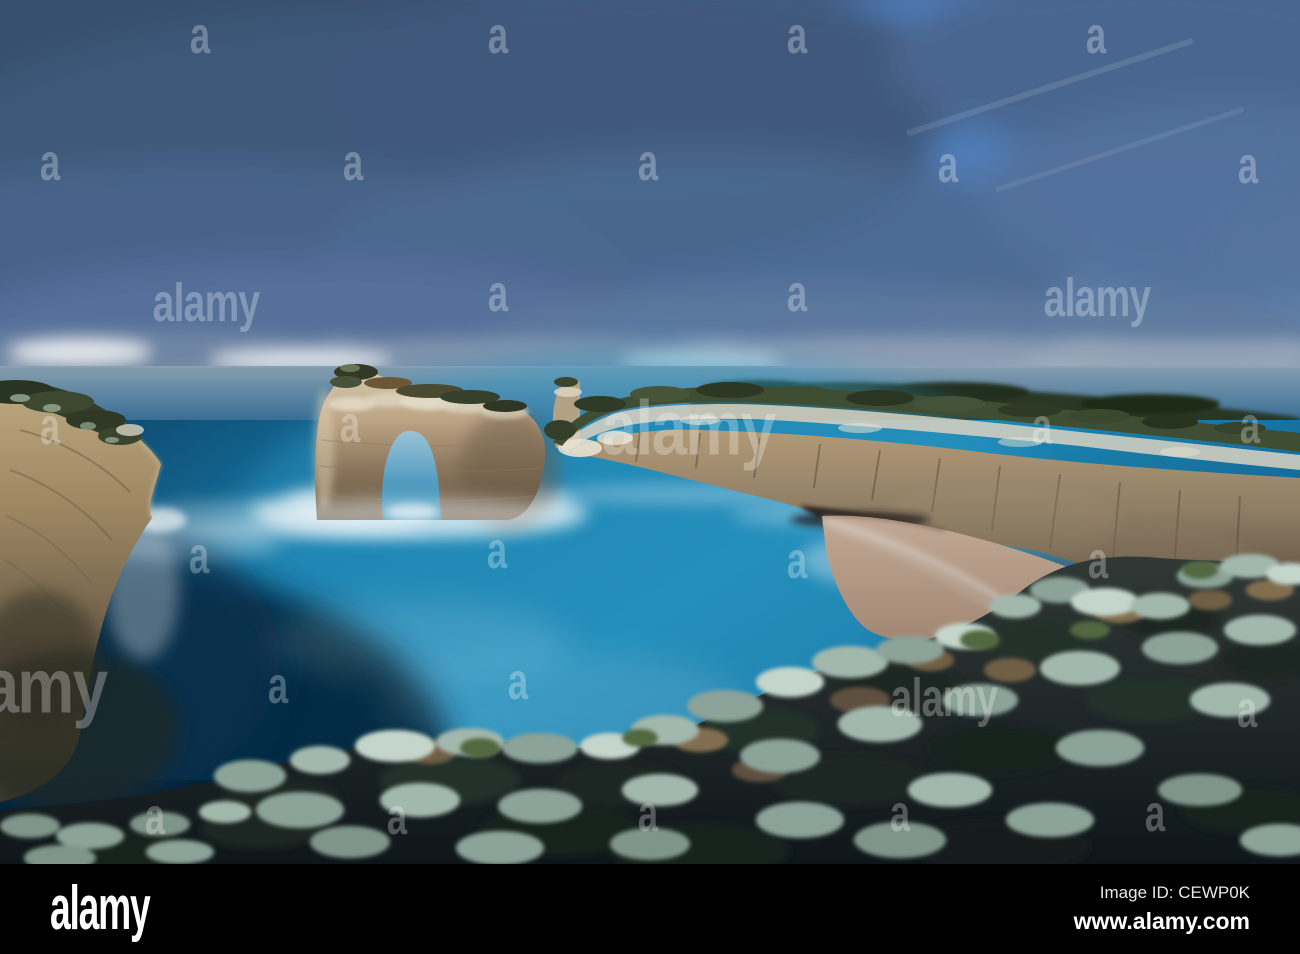 This screenshot has width=1300, height=954. Describe the element at coordinates (1161, 921) in the screenshot. I see `website-text: www.alamy.com` at that location.